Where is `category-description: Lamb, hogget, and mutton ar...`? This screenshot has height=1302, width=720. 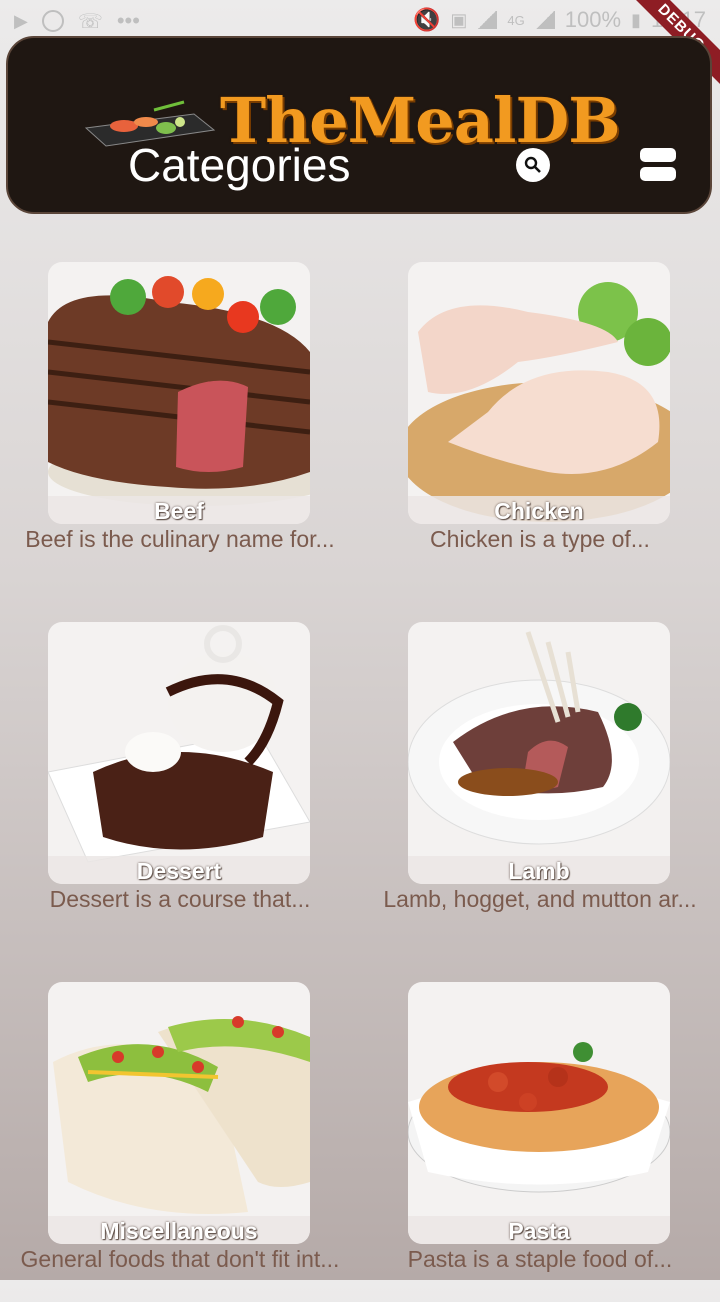
category-description: Lamb, hogget, and mutton ar... is located at coordinates (540, 899).